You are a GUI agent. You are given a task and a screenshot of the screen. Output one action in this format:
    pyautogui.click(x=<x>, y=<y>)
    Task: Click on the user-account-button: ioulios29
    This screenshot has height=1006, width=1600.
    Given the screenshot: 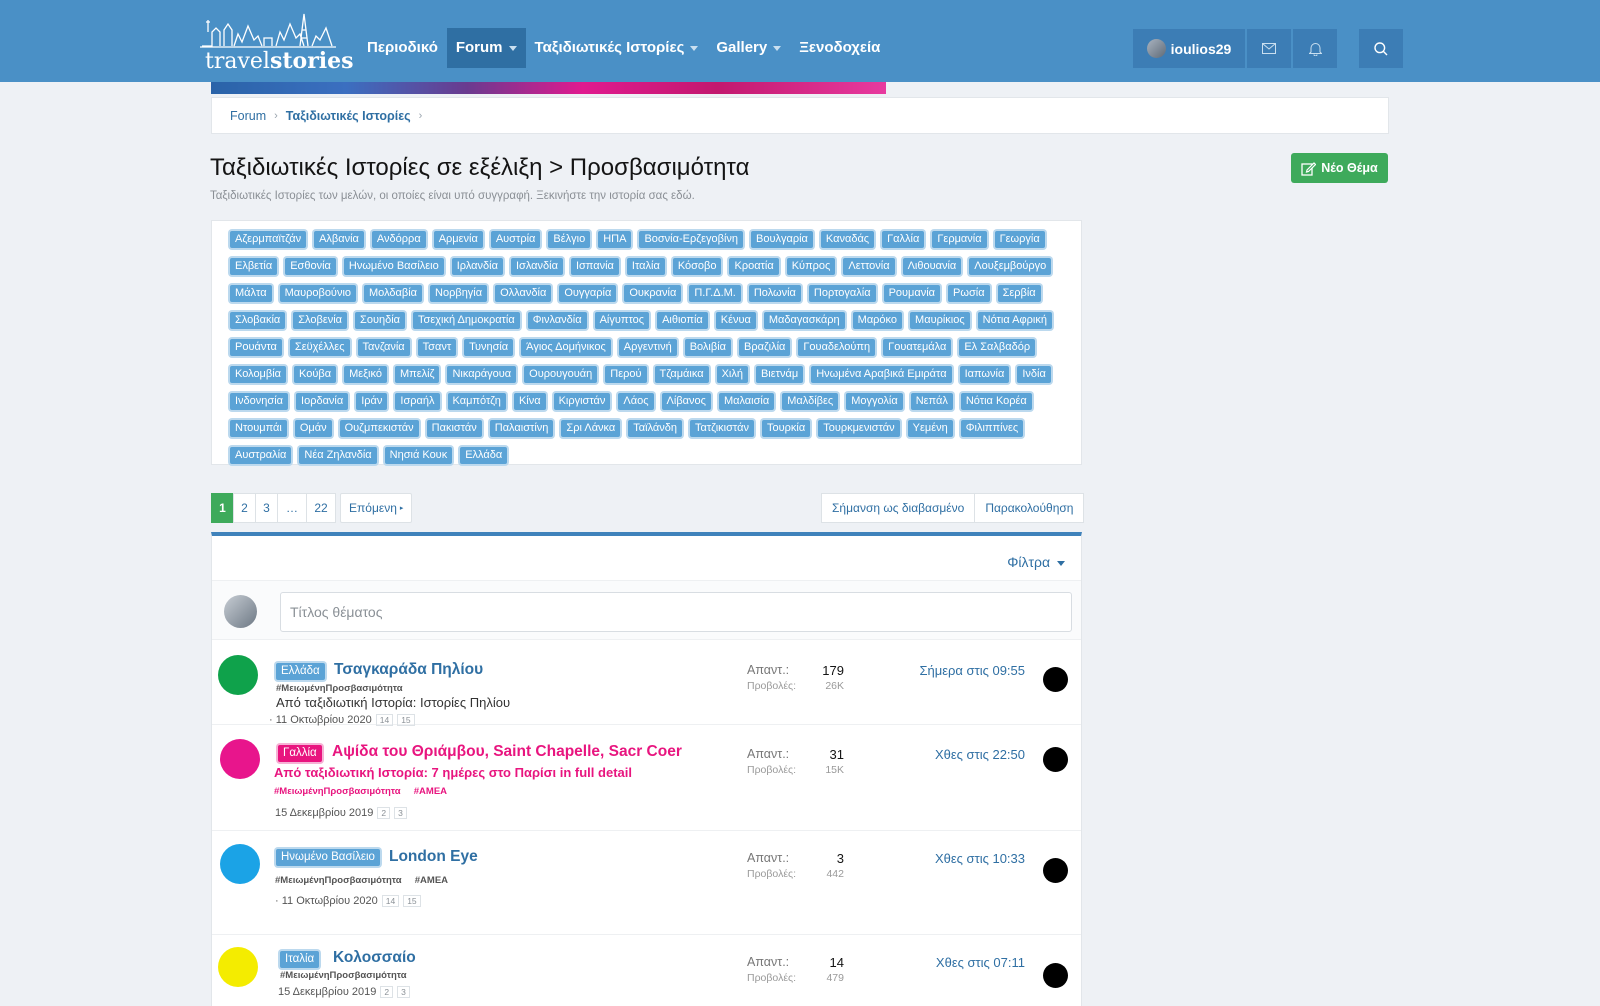 What is the action you would take?
    pyautogui.click(x=1189, y=48)
    